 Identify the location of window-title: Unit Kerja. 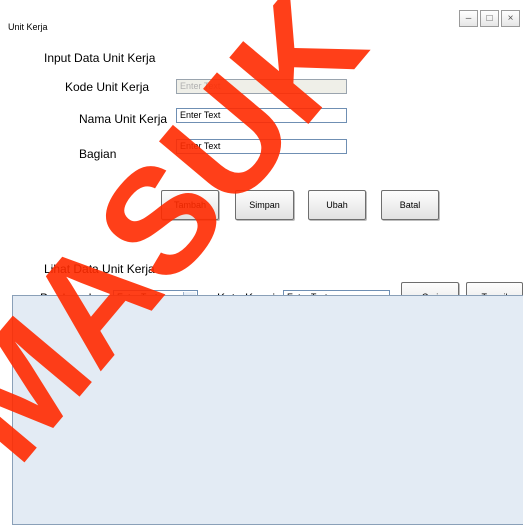
(28, 27).